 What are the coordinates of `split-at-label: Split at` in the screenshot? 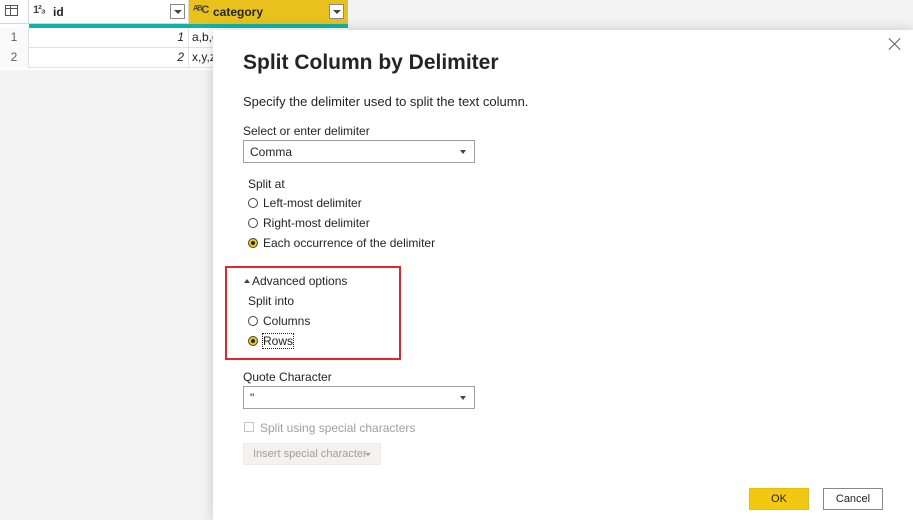 It's located at (266, 184).